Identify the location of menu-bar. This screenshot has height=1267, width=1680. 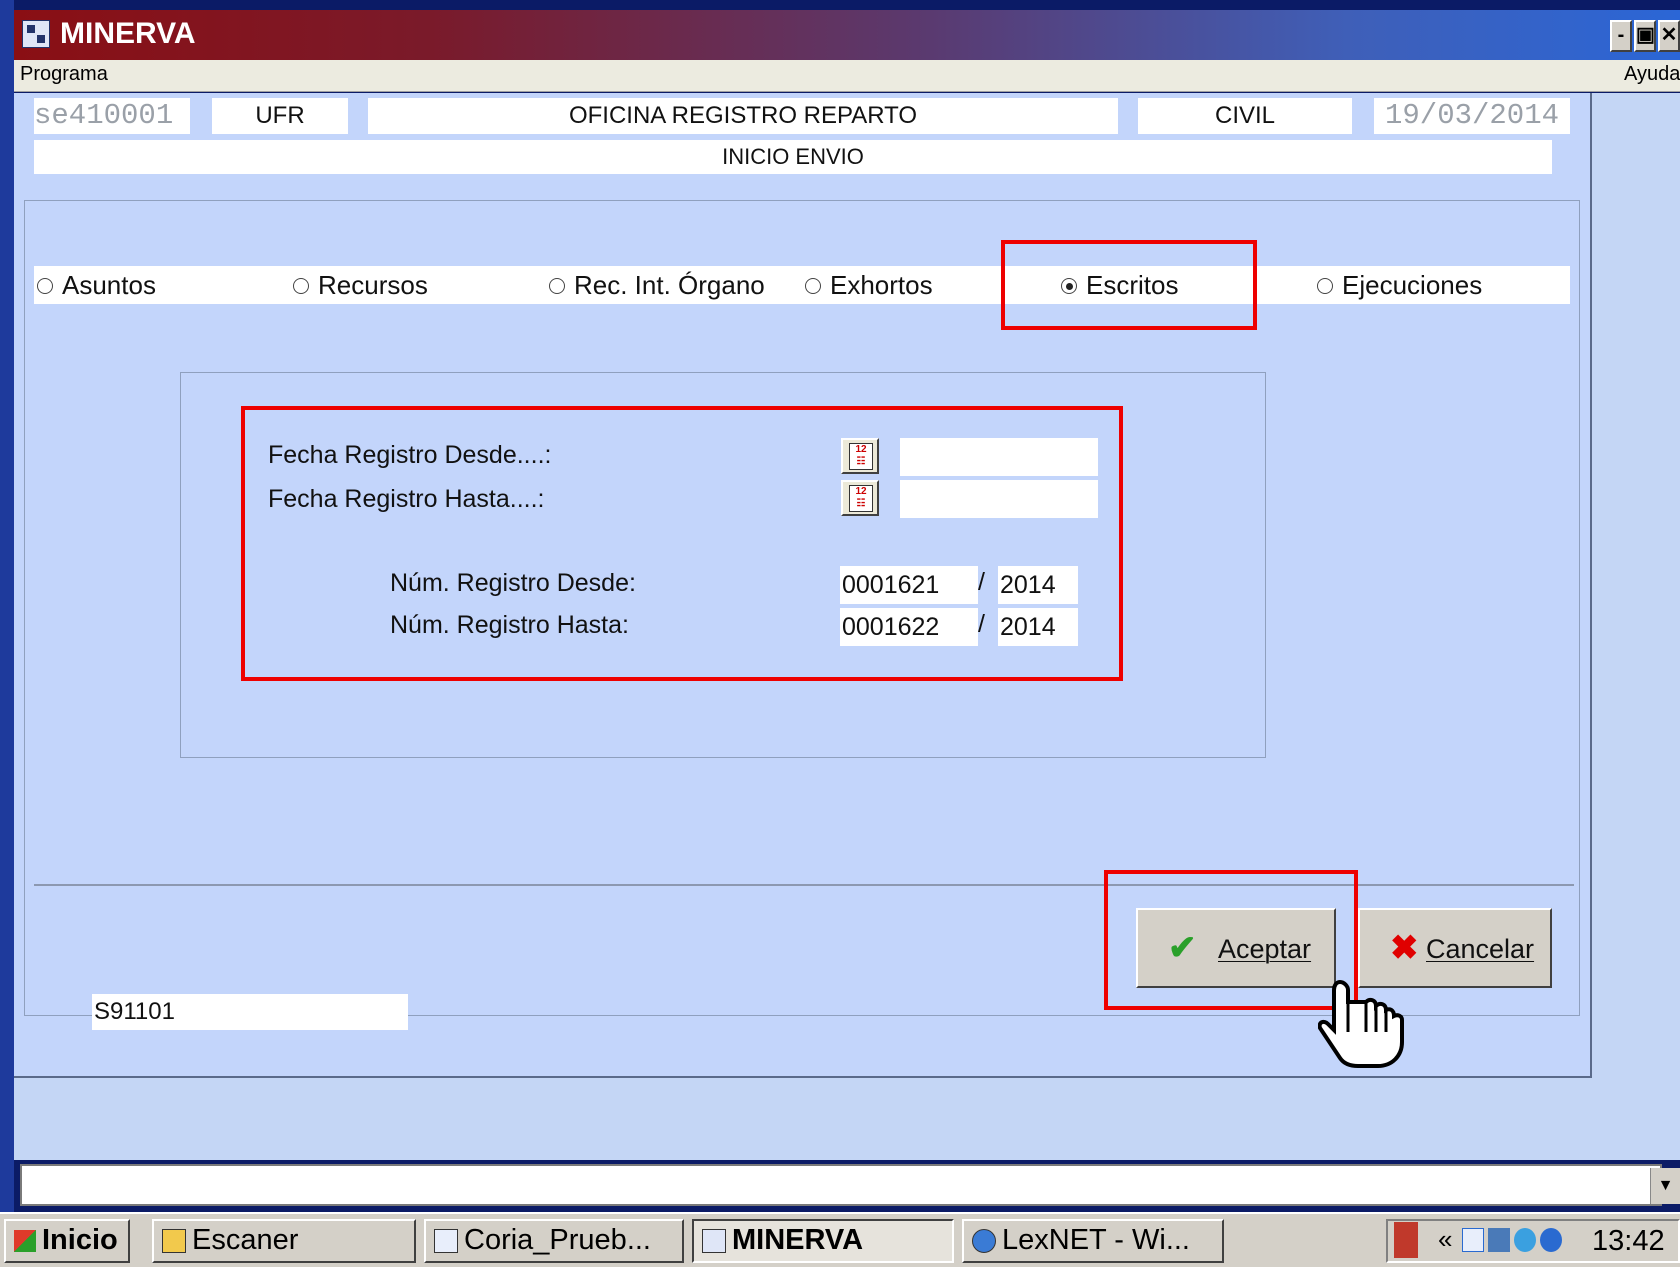
(847, 76).